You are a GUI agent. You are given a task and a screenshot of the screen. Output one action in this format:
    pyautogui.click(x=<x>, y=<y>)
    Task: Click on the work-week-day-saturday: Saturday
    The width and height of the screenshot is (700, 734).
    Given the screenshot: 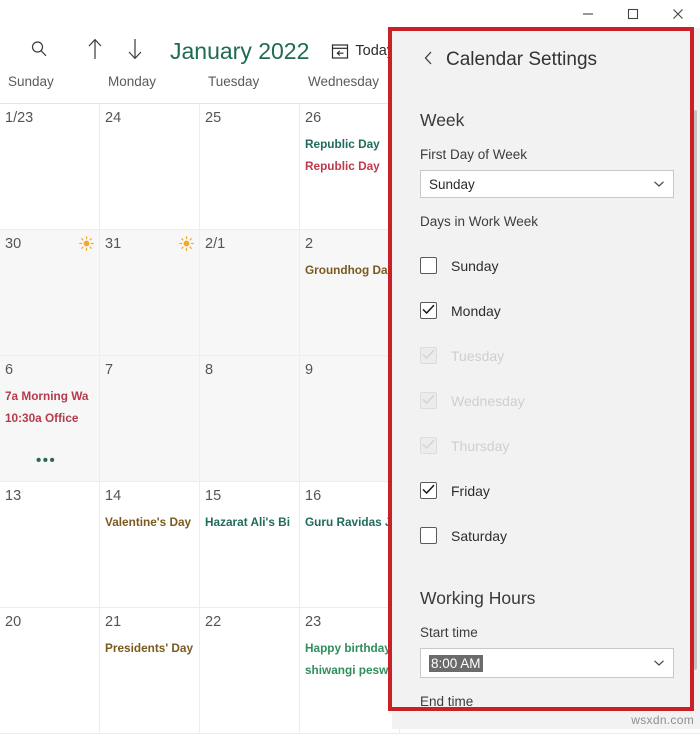 What is the action you would take?
    pyautogui.click(x=547, y=535)
    